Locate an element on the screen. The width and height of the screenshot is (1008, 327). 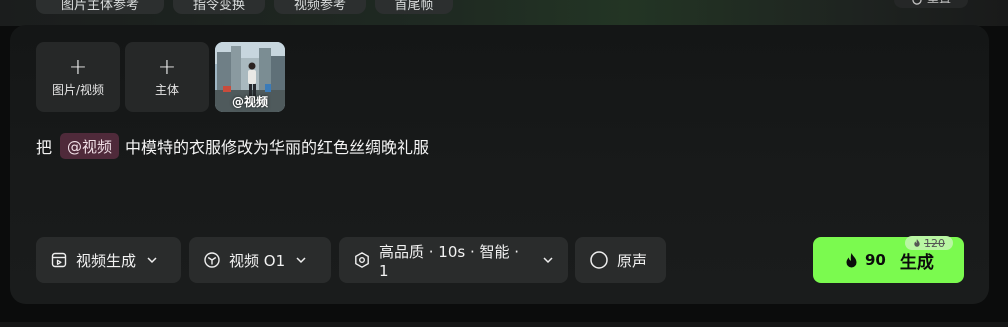
reset-button: 重置 is located at coordinates (931, 4).